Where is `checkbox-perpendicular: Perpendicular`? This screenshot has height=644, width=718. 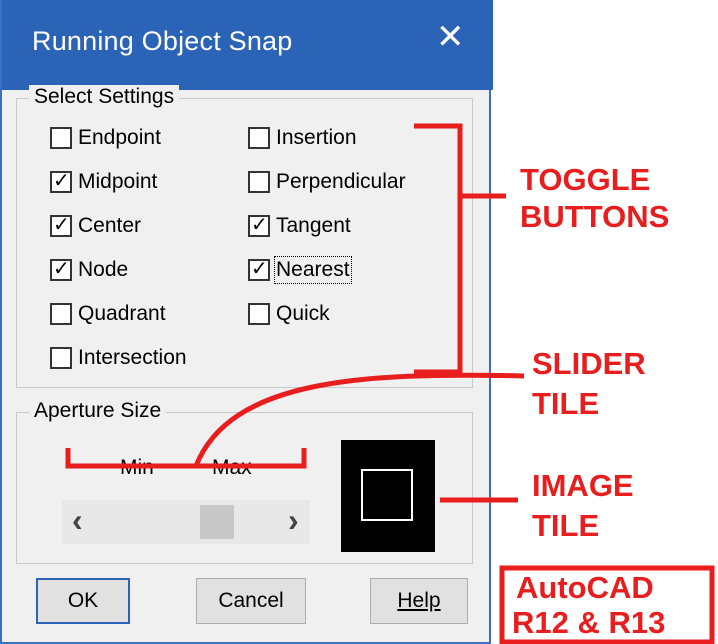
checkbox-perpendicular: Perpendicular is located at coordinates (327, 182).